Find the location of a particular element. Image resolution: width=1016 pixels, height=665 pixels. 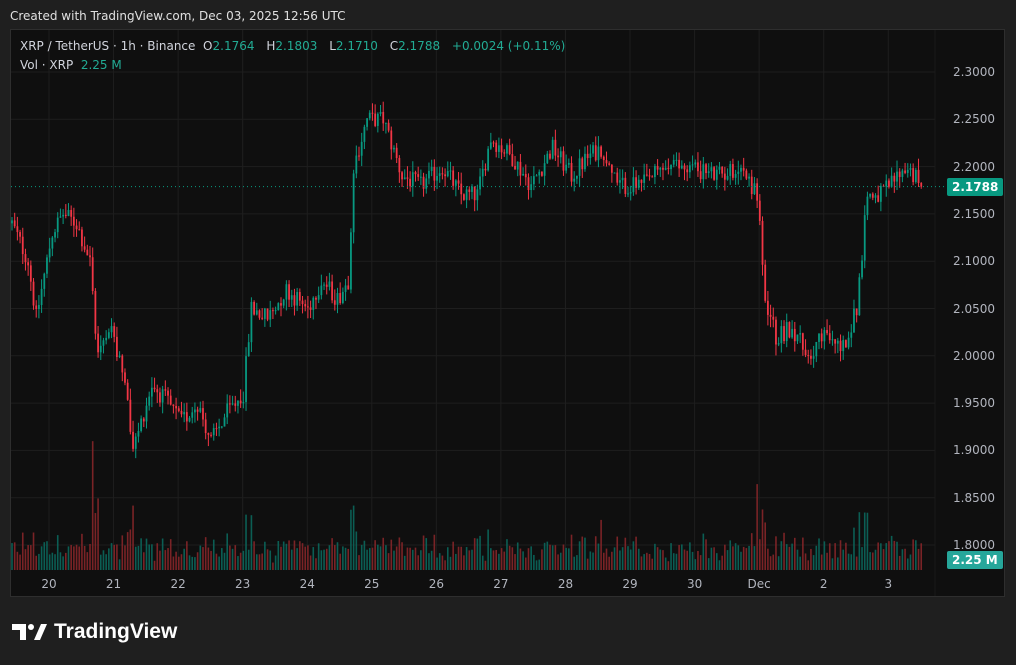

time-tick-label: 28 is located at coordinates (565, 584).